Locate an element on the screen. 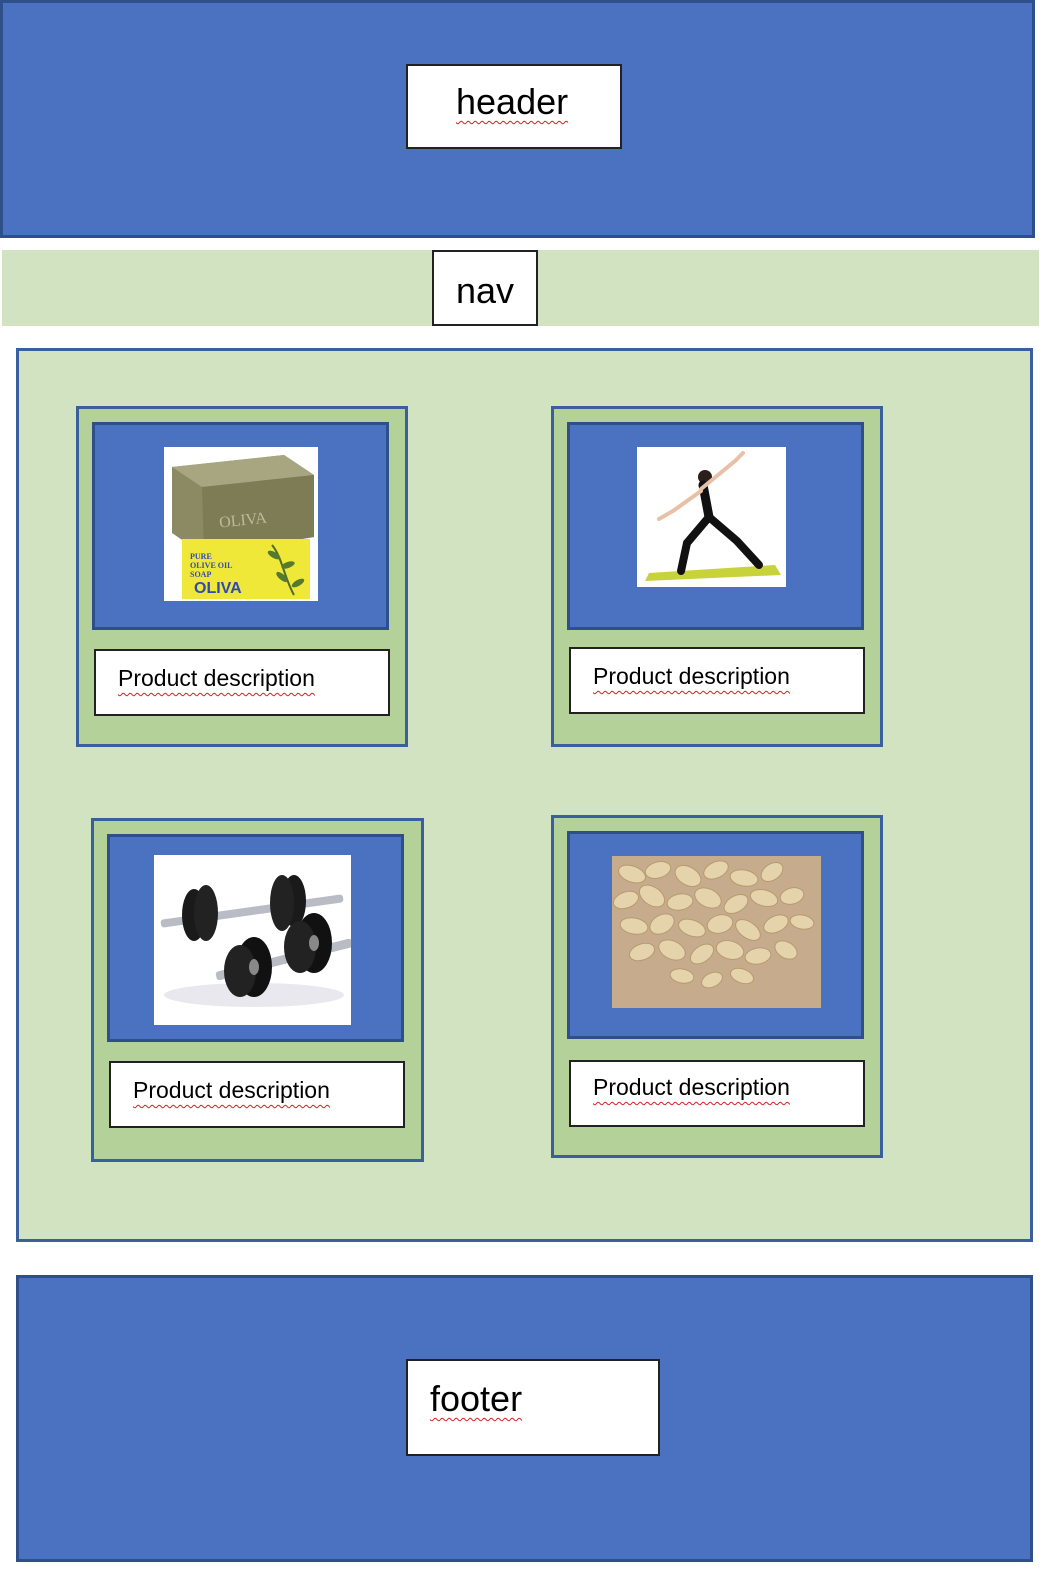  soap-box-line-1: PURE is located at coordinates (201, 556).